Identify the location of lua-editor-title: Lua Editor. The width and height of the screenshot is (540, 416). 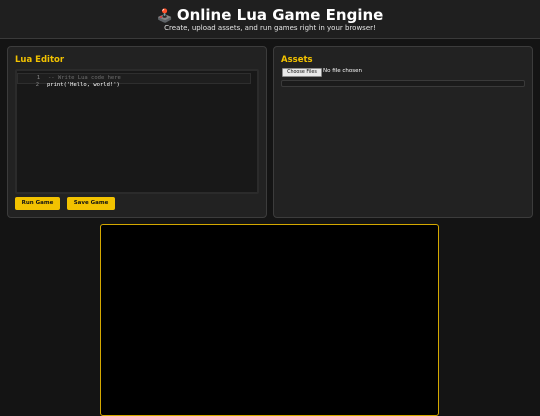
(40, 60).